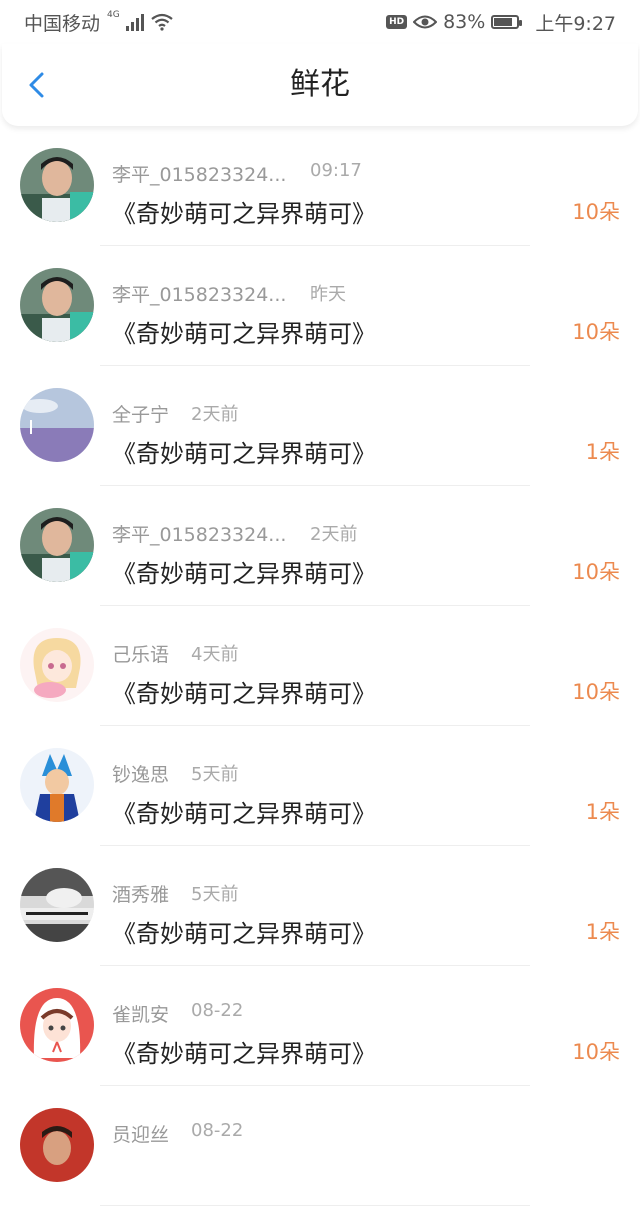 This screenshot has width=640, height=1206. What do you see at coordinates (320, 546) in the screenshot?
I see `list-item: 李平_015823324... 2天前《奇妙萌可之异界萌可》 10朵` at bounding box center [320, 546].